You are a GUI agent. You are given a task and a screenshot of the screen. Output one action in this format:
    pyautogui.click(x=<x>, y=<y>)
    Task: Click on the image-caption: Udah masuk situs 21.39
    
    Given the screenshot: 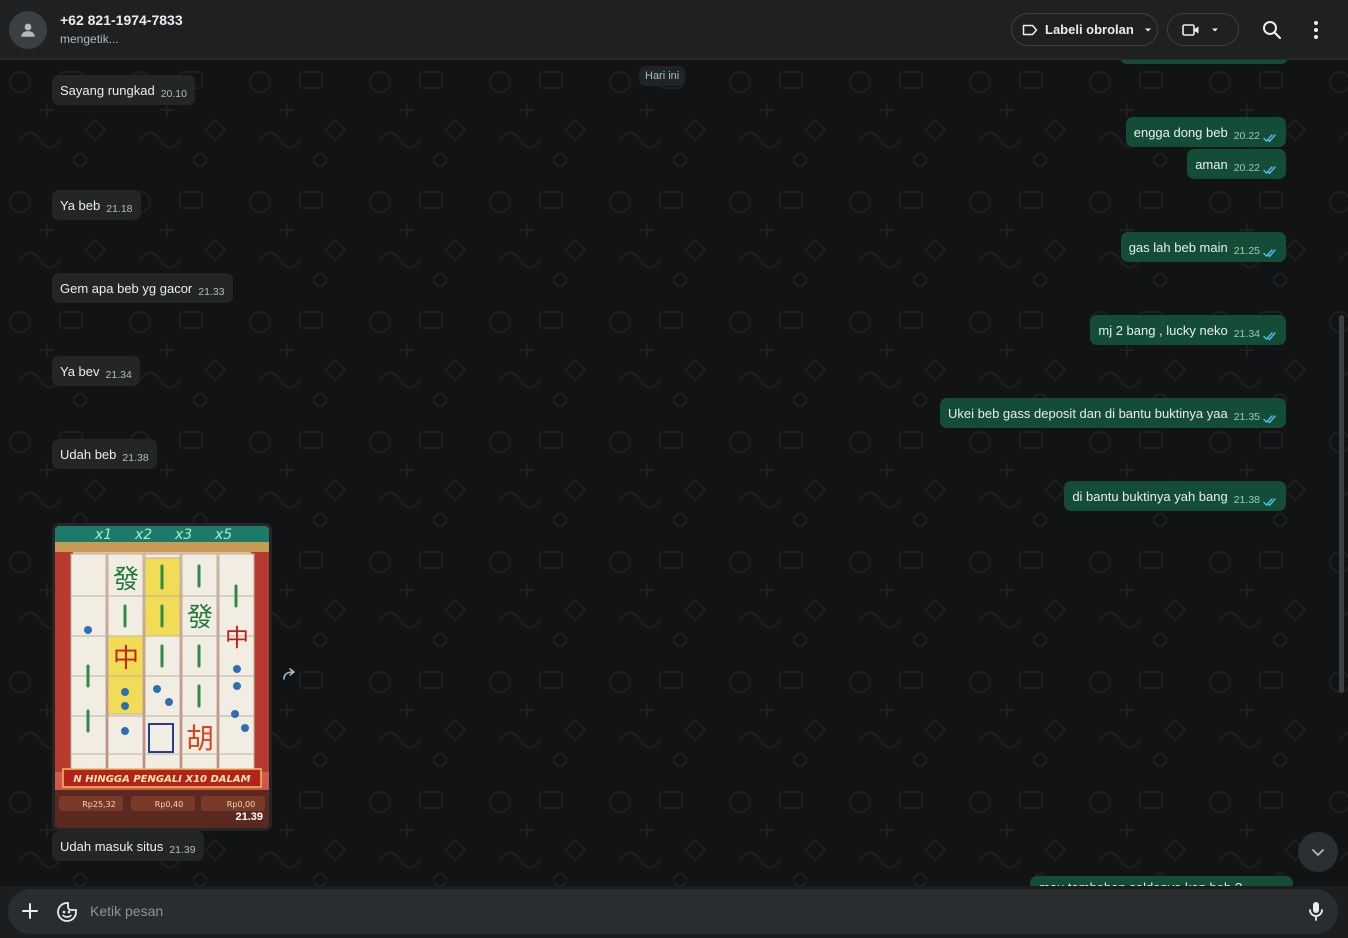 What is the action you would take?
    pyautogui.click(x=128, y=846)
    